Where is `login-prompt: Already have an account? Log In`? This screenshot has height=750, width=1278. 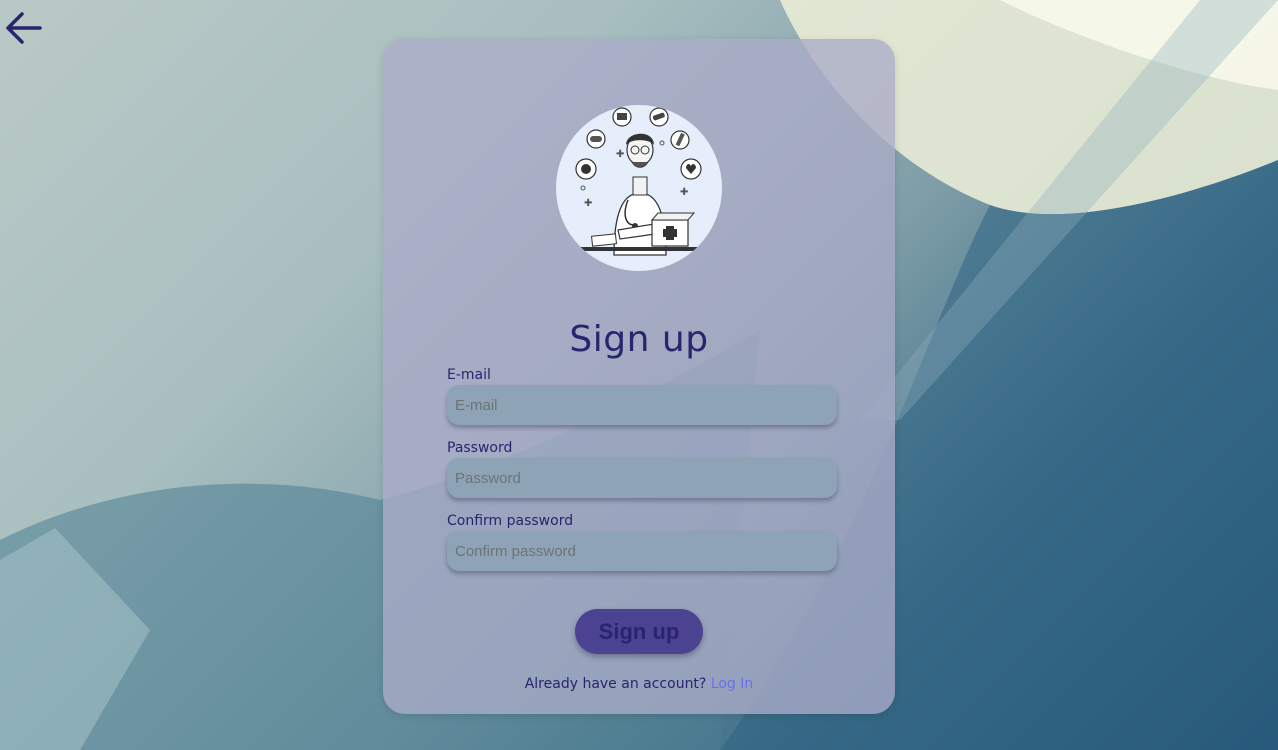 login-prompt: Already have an account? Log In is located at coordinates (639, 684).